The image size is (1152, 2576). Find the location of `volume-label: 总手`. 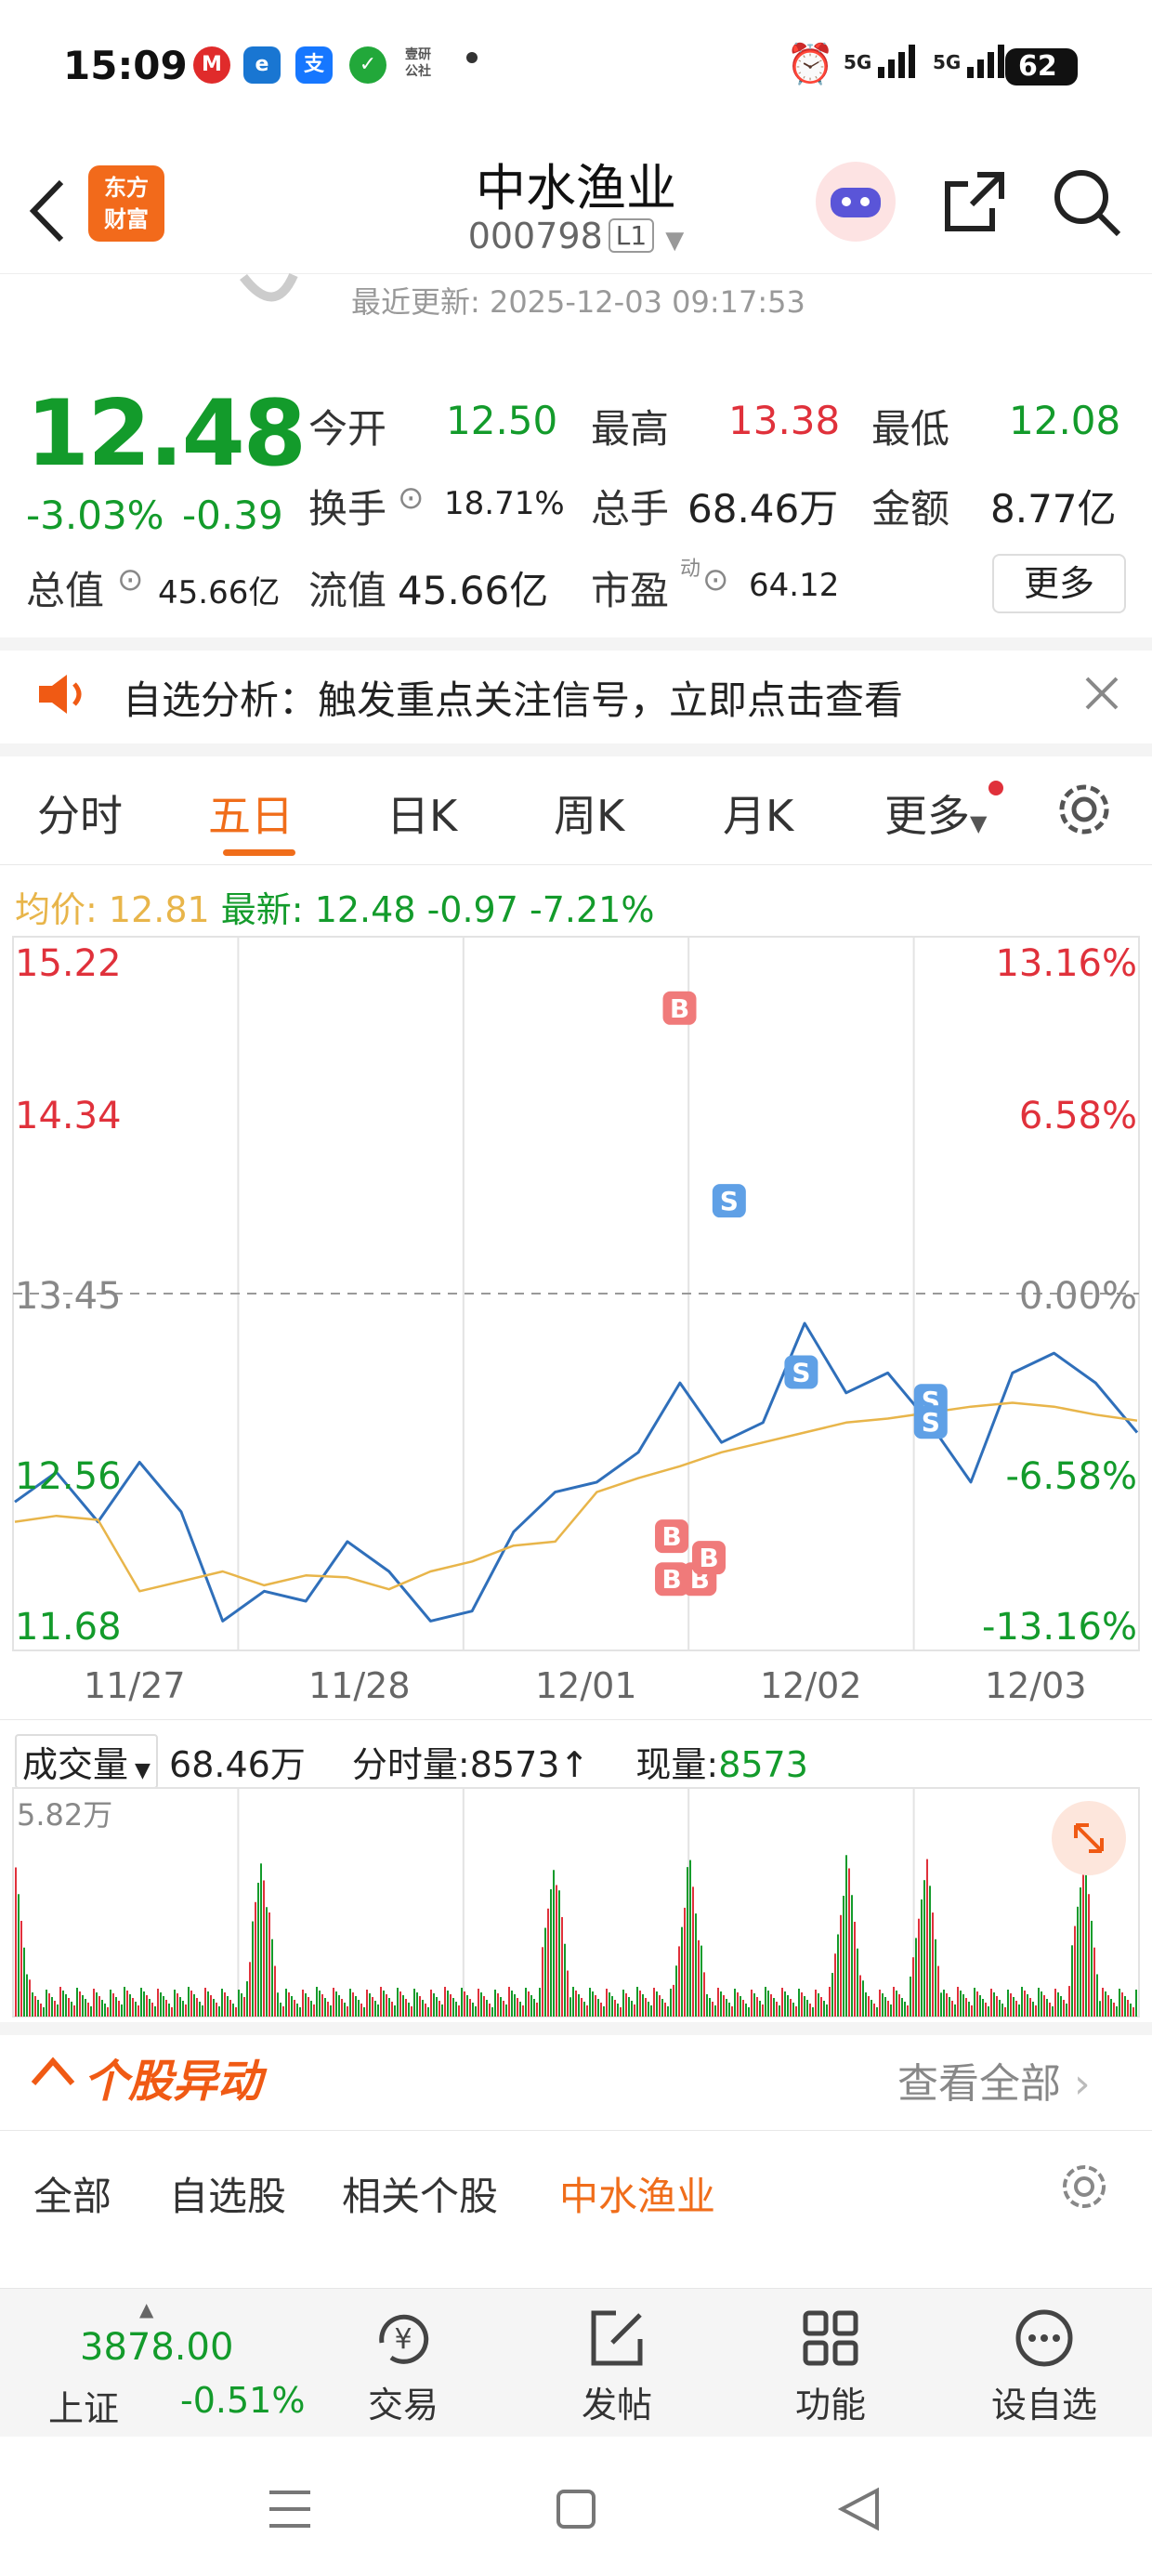

volume-label: 总手 is located at coordinates (630, 509).